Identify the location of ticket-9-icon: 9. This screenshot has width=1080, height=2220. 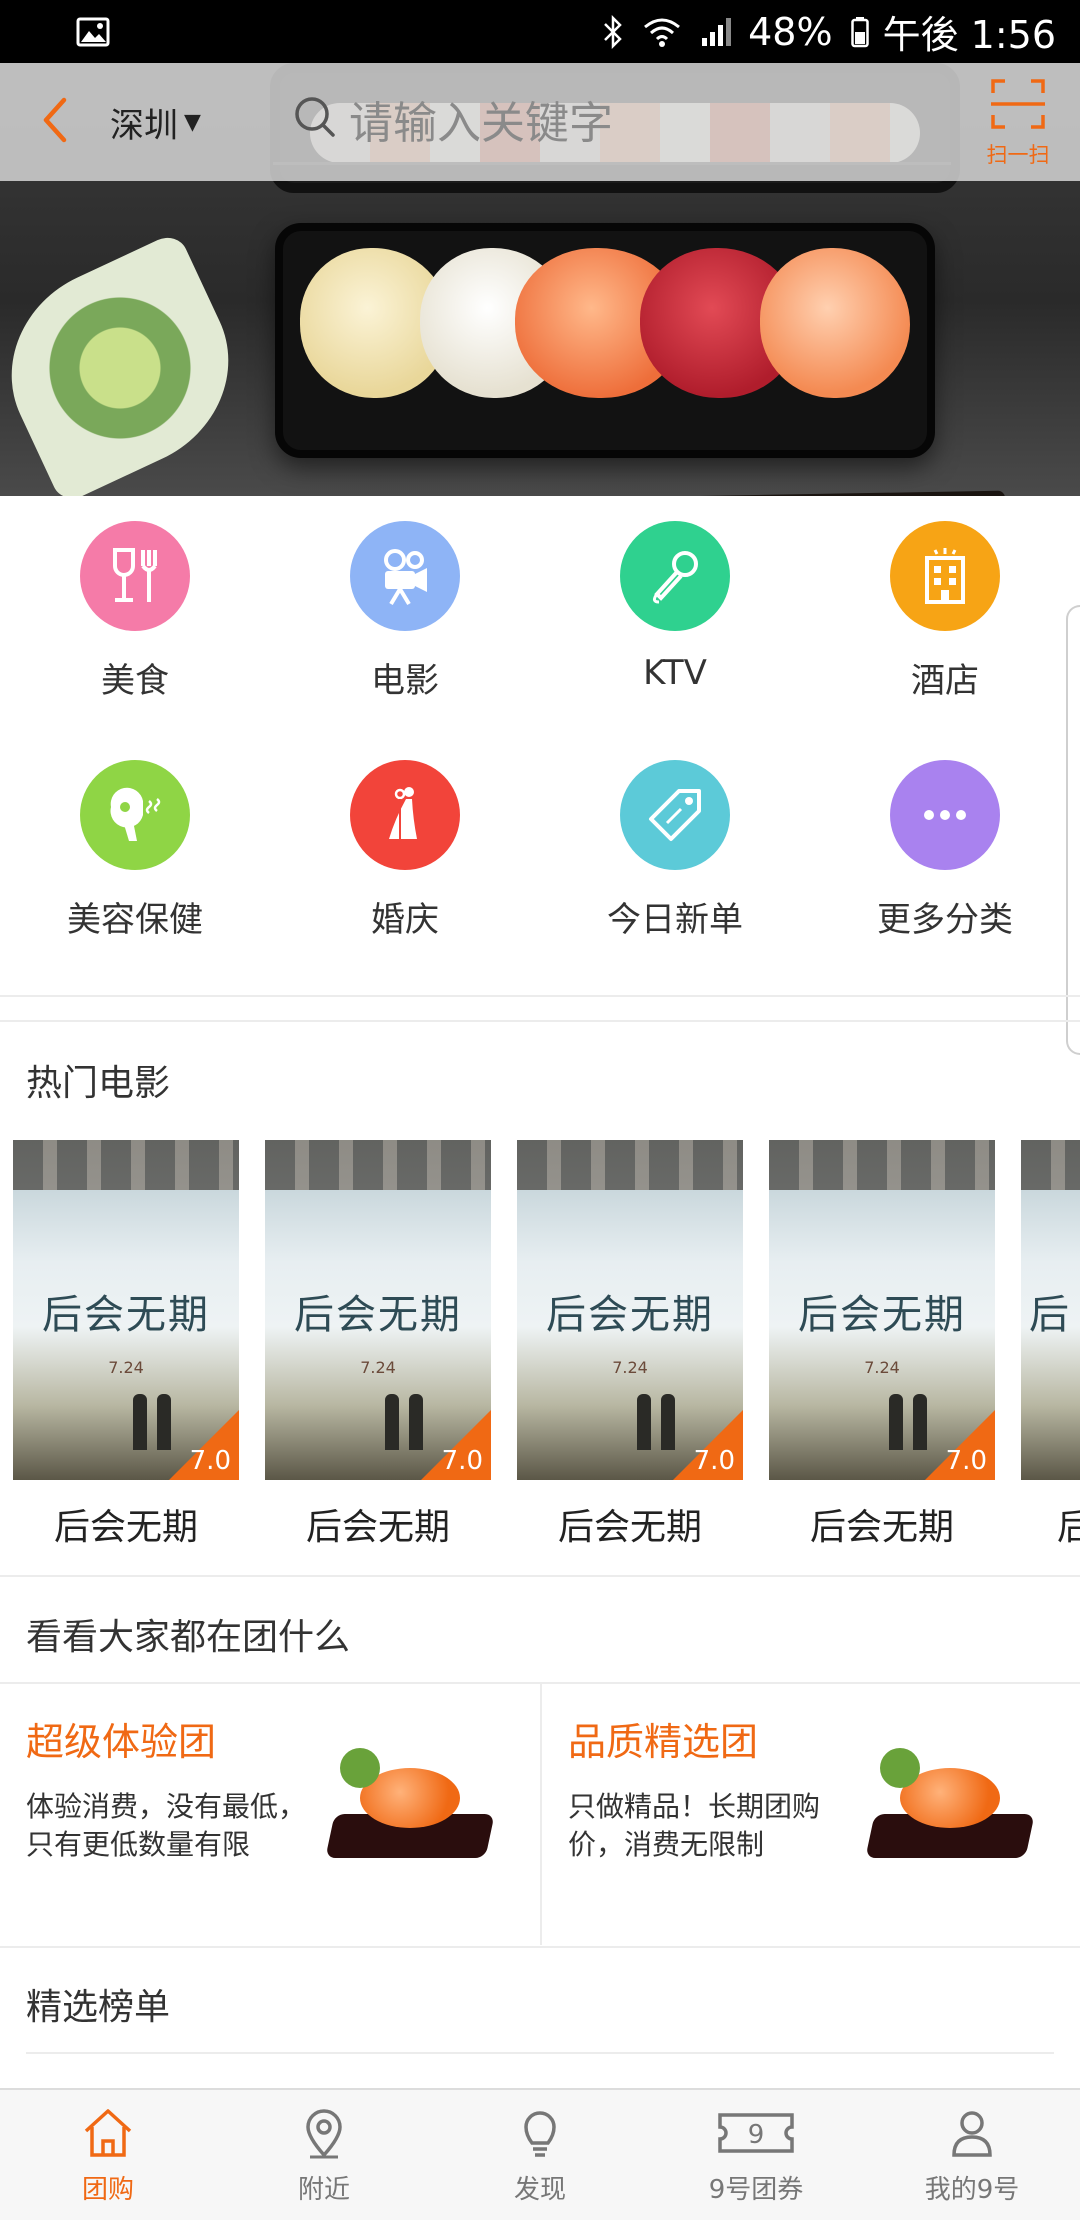
(756, 2135).